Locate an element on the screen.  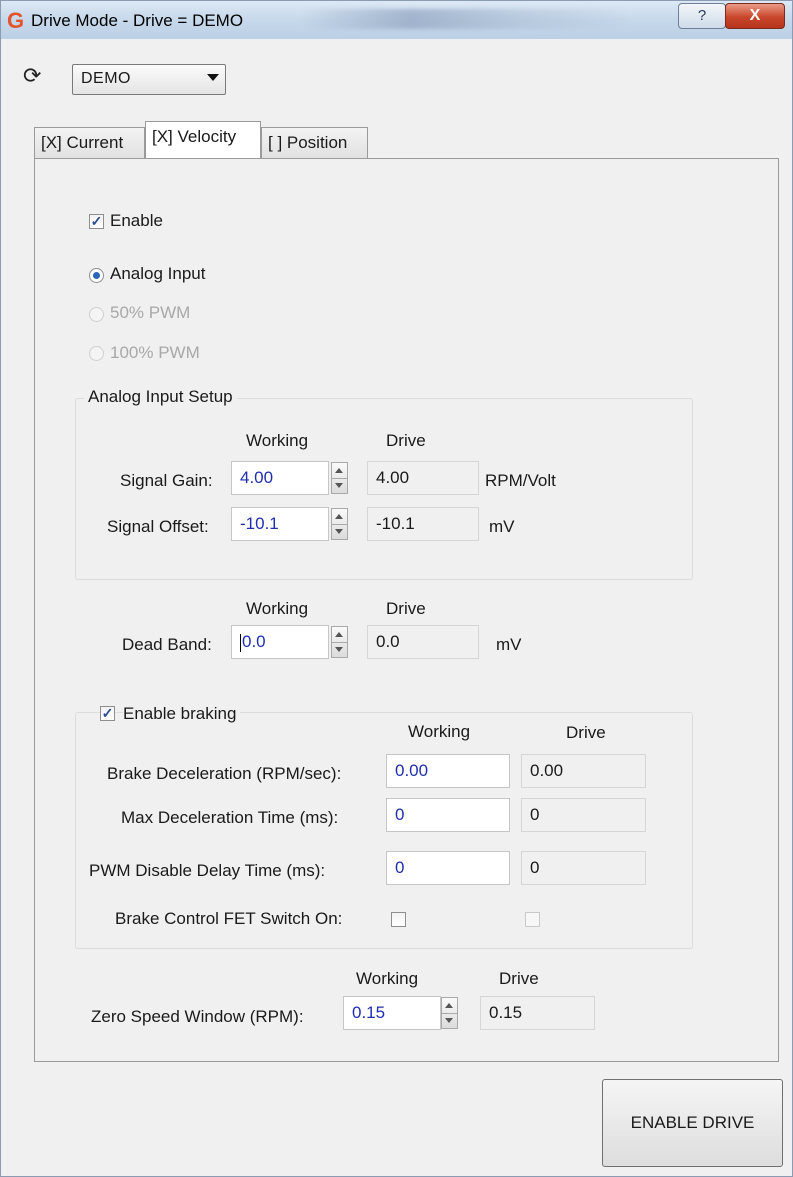
zero-speed-working-header: Working is located at coordinates (387, 978).